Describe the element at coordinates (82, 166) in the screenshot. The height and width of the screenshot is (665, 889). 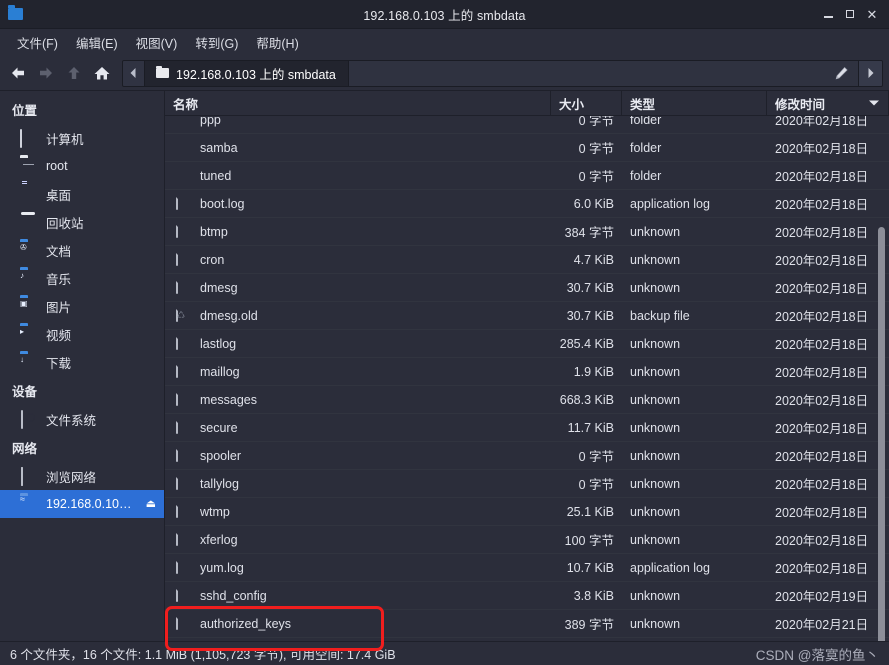
I see `sidebar-item-root: root` at that location.